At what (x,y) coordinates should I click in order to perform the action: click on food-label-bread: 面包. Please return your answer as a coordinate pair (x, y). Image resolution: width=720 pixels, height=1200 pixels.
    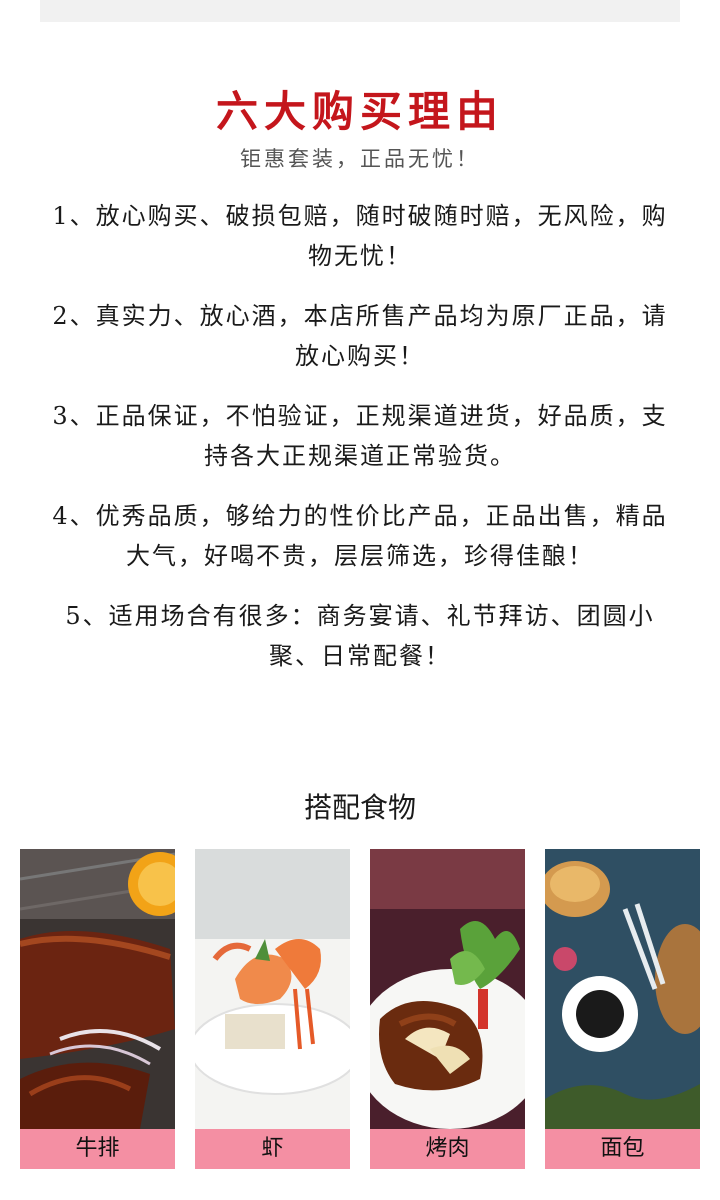
    Looking at the image, I should click on (622, 1149).